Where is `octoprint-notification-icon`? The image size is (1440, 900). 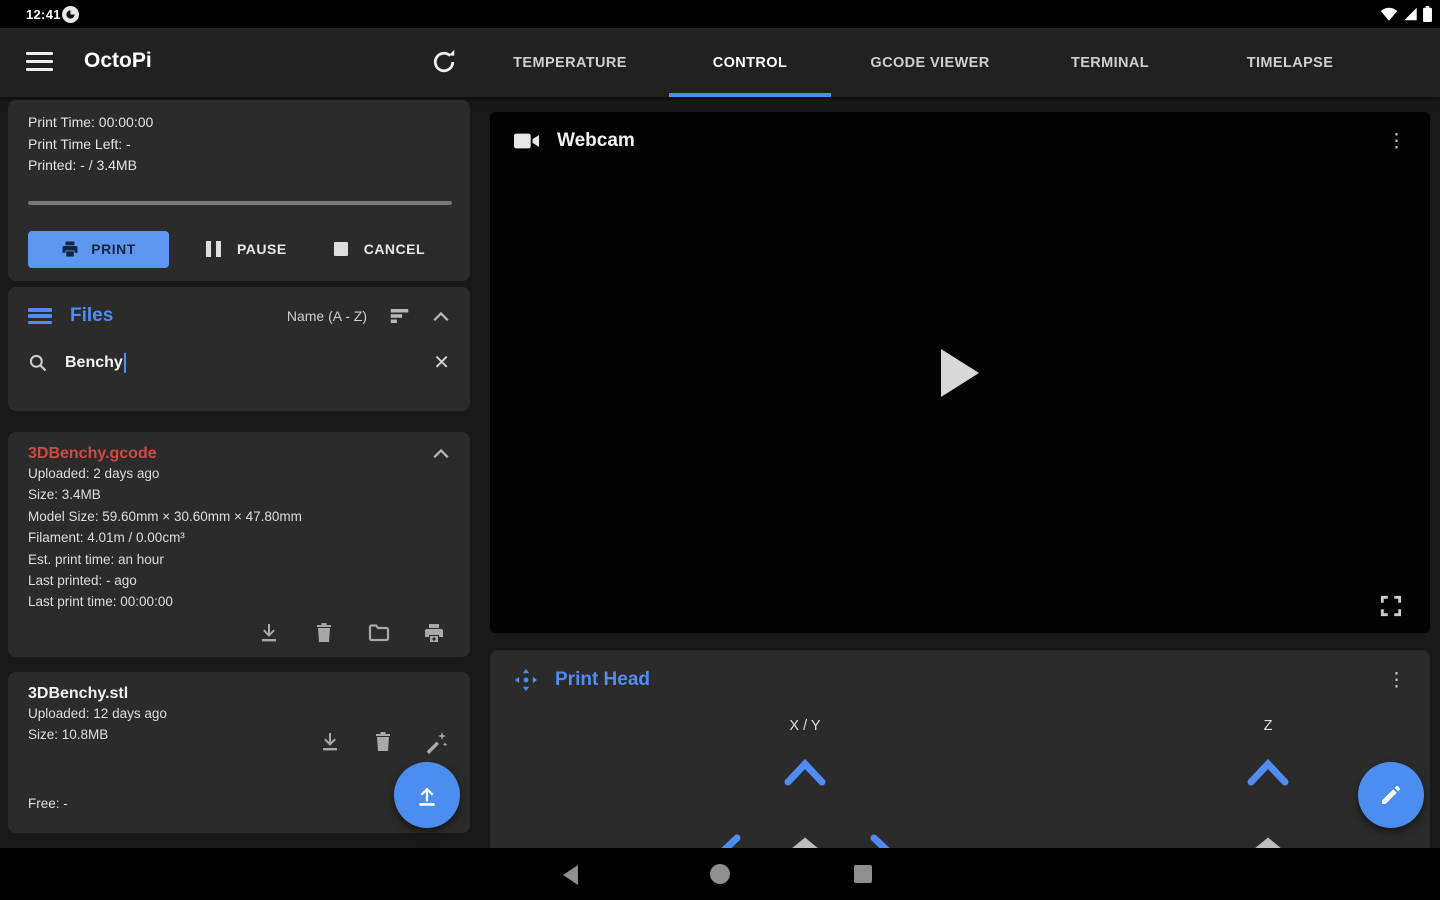
octoprint-notification-icon is located at coordinates (70, 14).